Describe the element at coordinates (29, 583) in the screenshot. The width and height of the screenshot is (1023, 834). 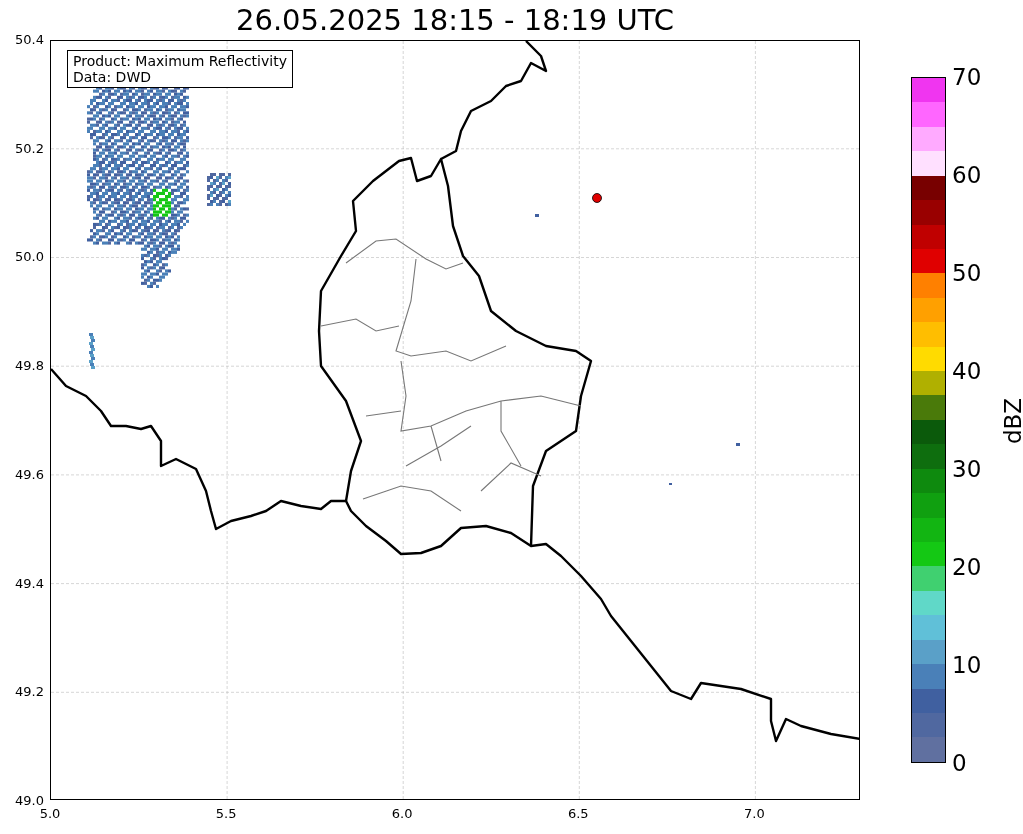
I see `y-tick-label: 49.4` at that location.